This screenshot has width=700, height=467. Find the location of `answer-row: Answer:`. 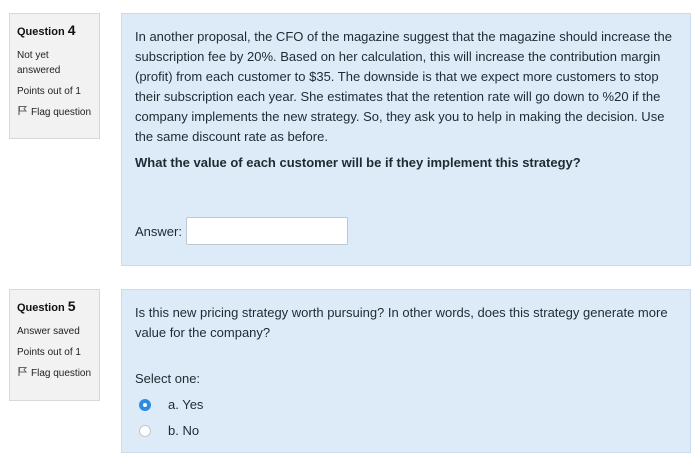

answer-row: Answer: is located at coordinates (241, 231).